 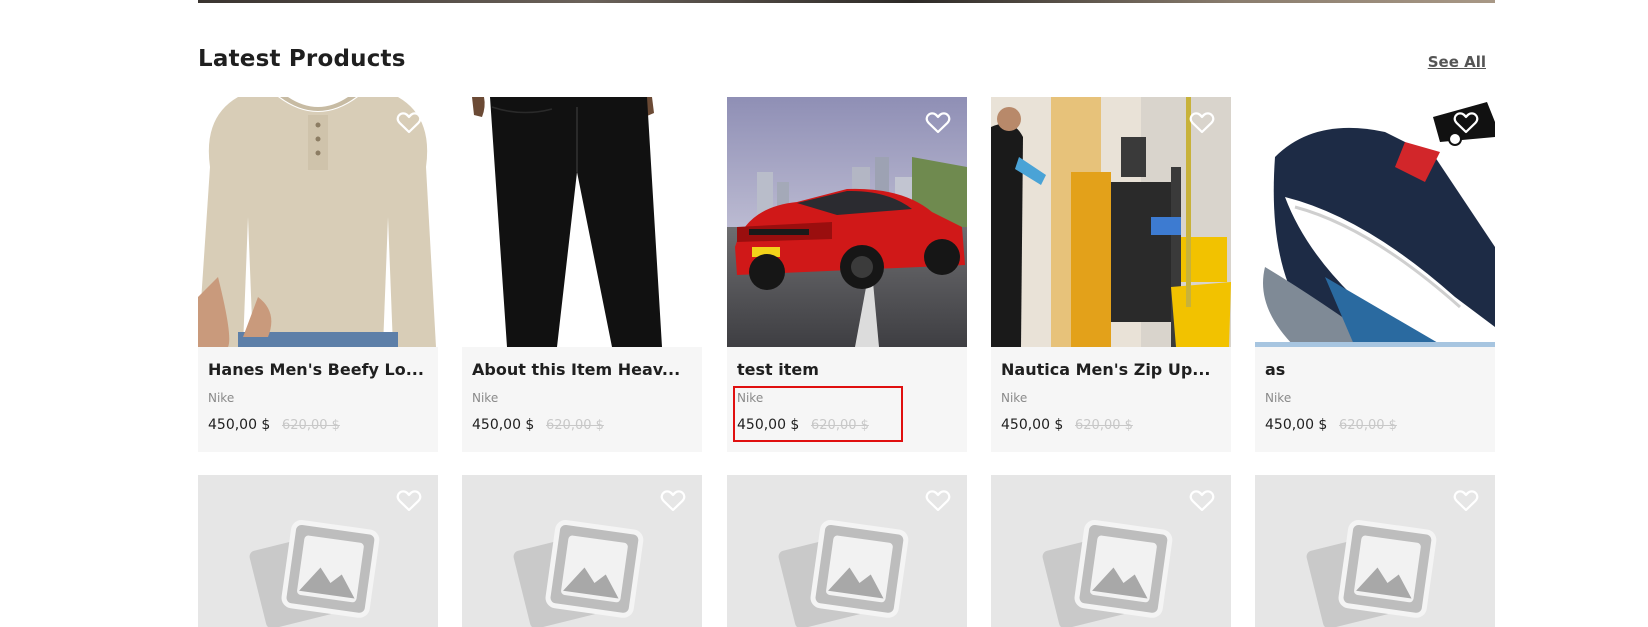 What do you see at coordinates (846, 1) in the screenshot?
I see `banner-bottom-edge` at bounding box center [846, 1].